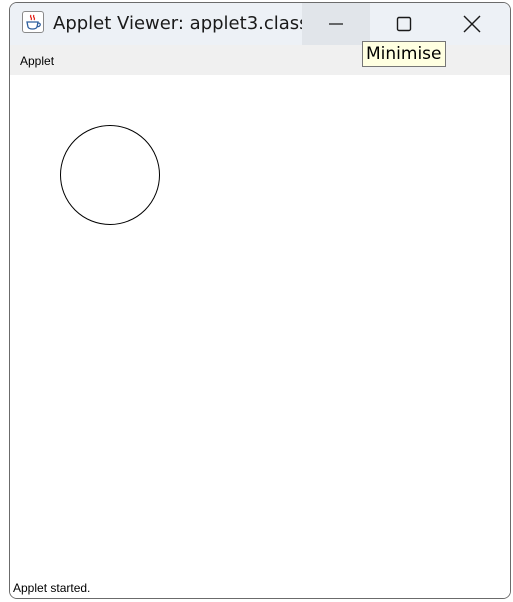  What do you see at coordinates (110, 175) in the screenshot?
I see `drawn-circle` at bounding box center [110, 175].